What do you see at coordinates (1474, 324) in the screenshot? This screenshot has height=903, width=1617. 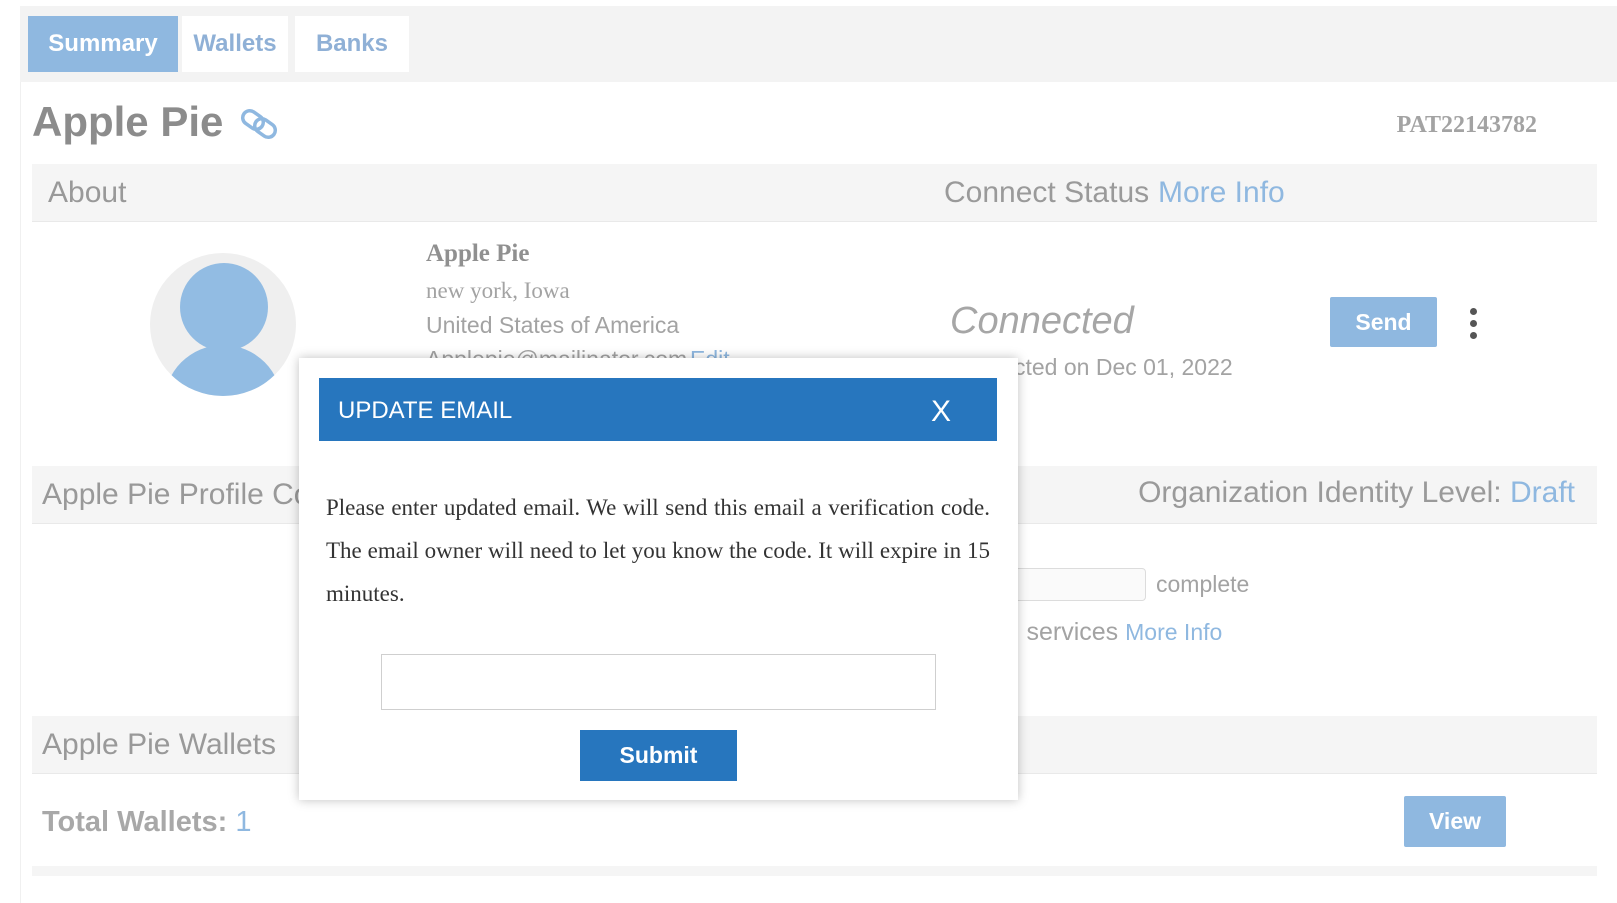 I see `more-options-icon` at bounding box center [1474, 324].